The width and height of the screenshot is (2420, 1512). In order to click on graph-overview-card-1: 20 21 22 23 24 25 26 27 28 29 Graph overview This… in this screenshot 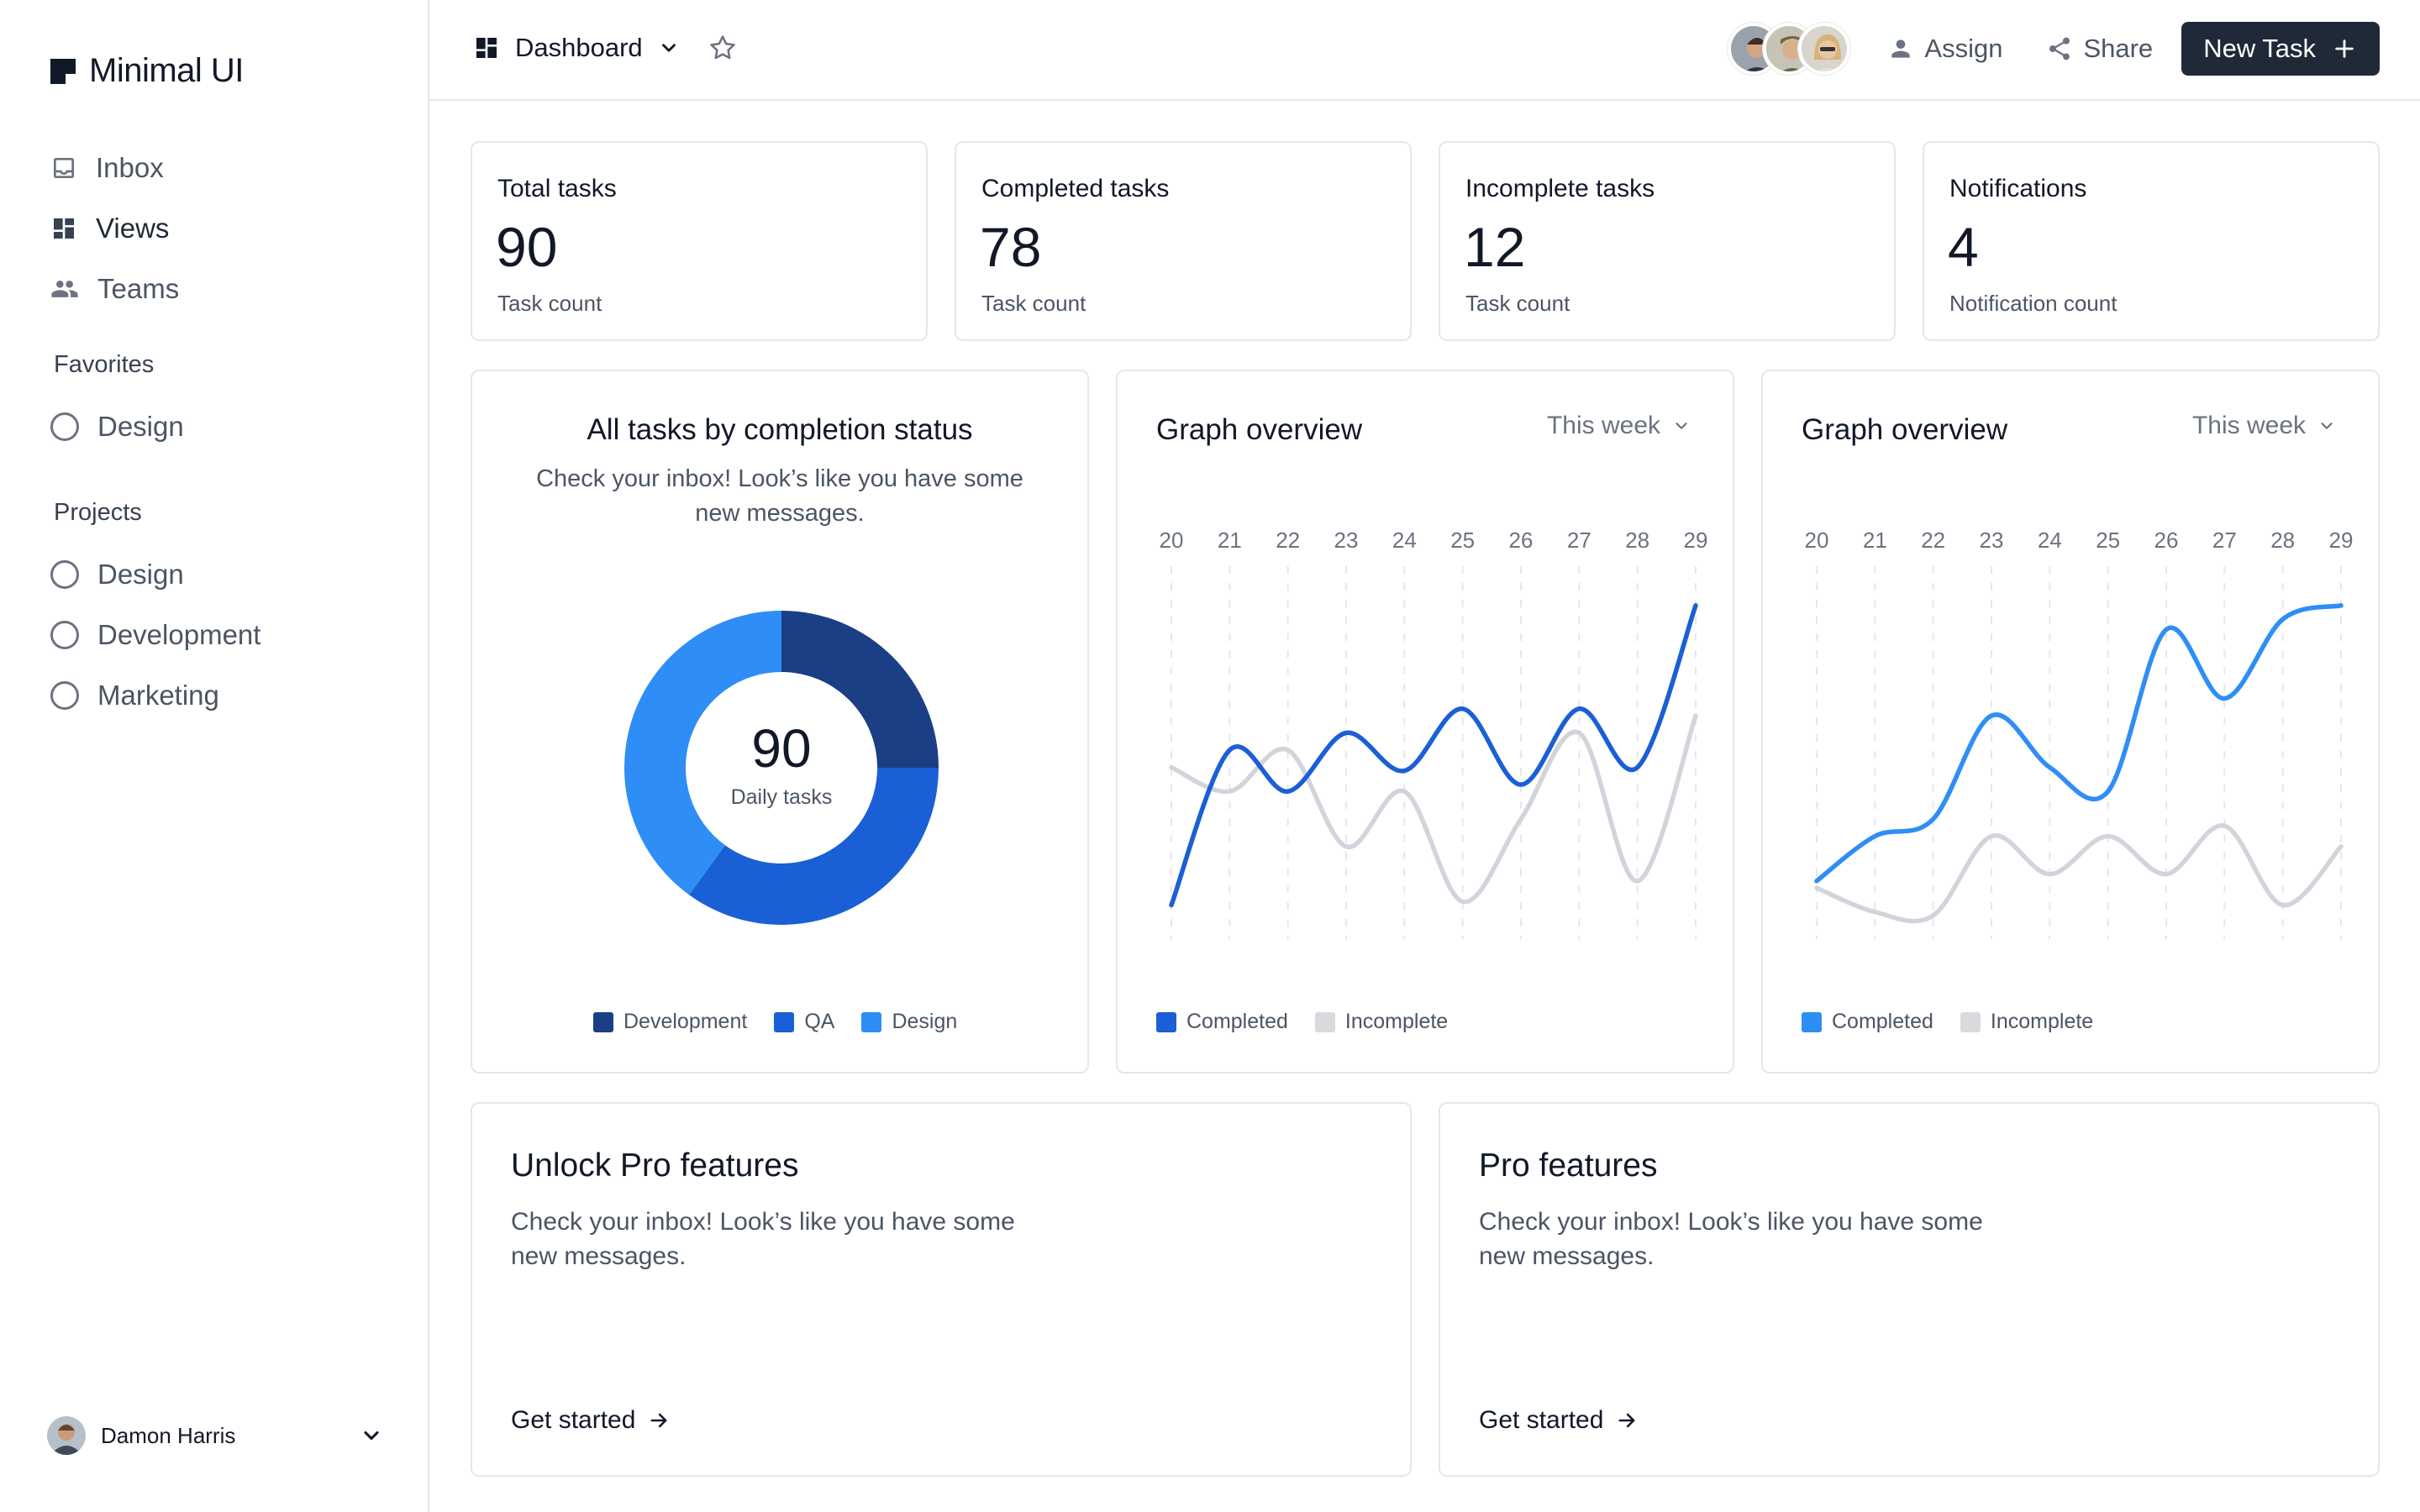, I will do `click(1425, 722)`.